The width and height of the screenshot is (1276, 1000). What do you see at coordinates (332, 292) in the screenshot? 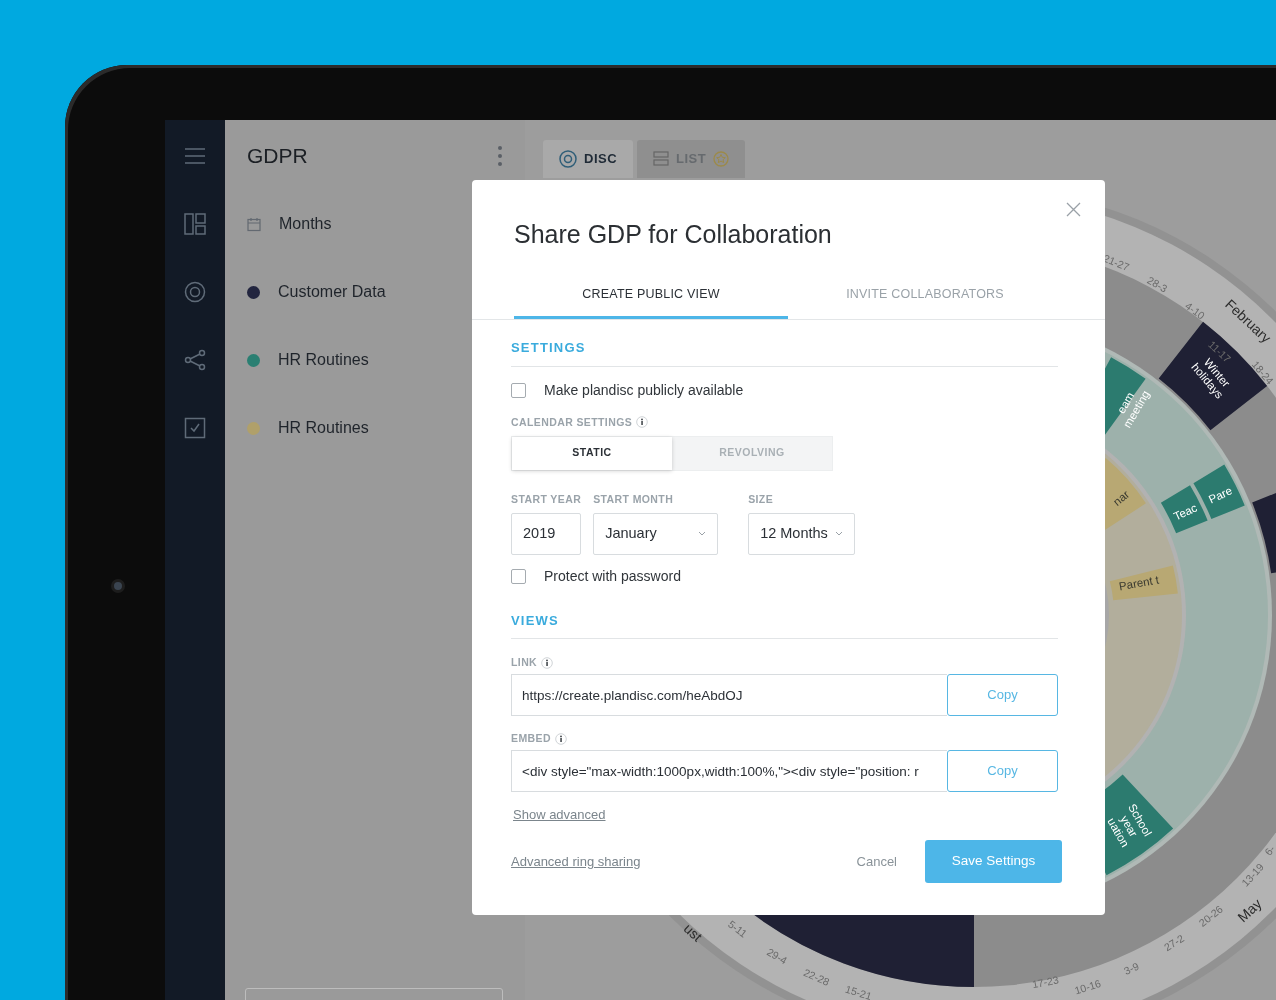
I see `list-item: Customer Data` at bounding box center [332, 292].